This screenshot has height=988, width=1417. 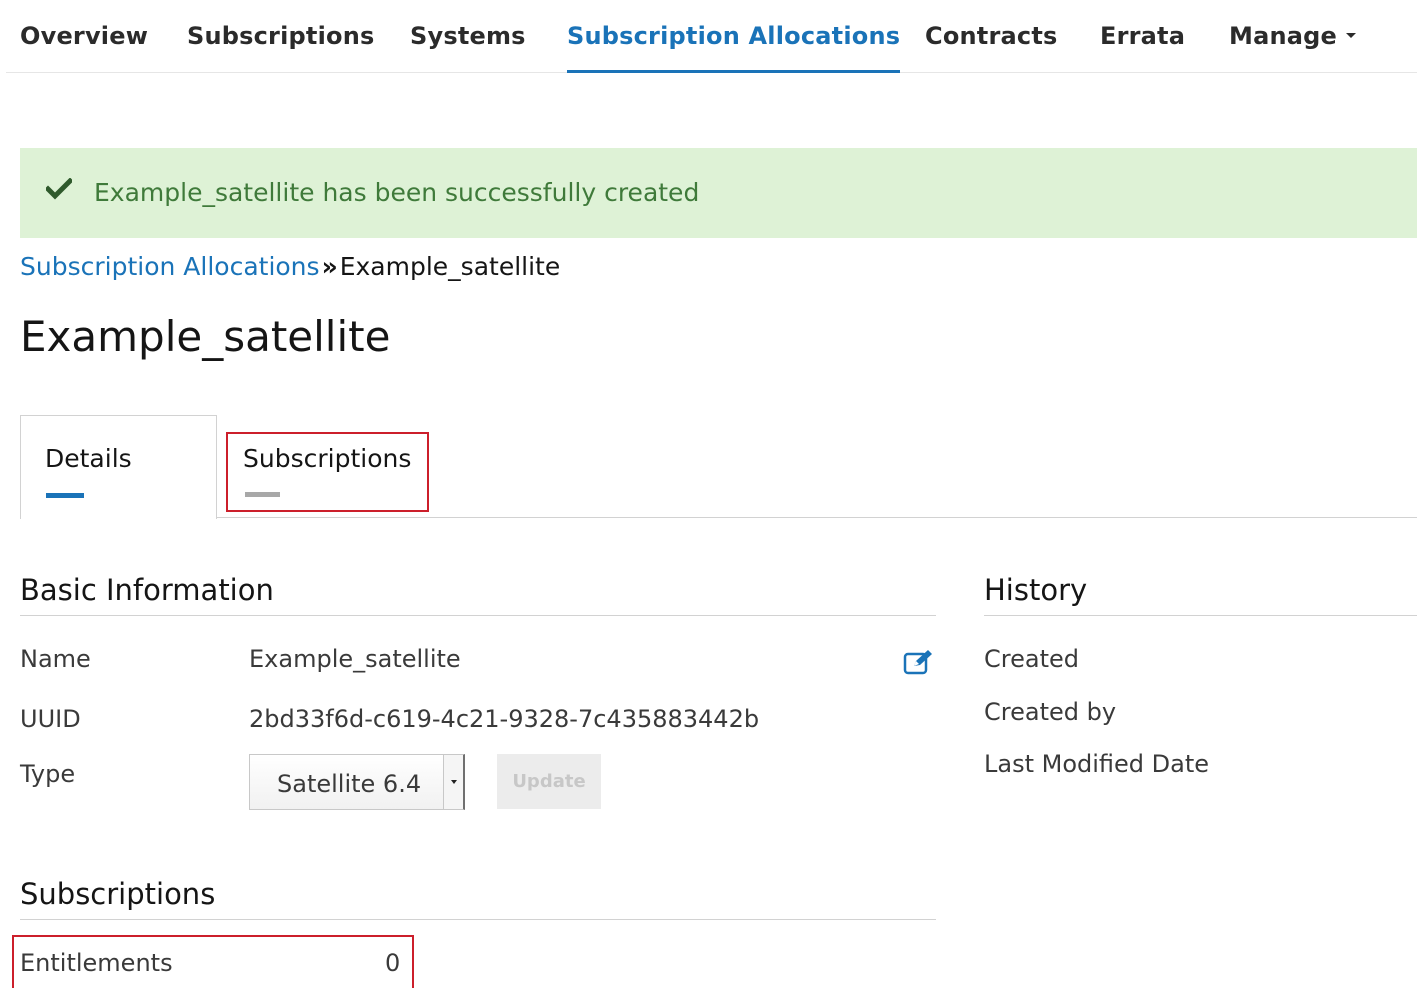 I want to click on tab-details: Details, so click(x=118, y=467).